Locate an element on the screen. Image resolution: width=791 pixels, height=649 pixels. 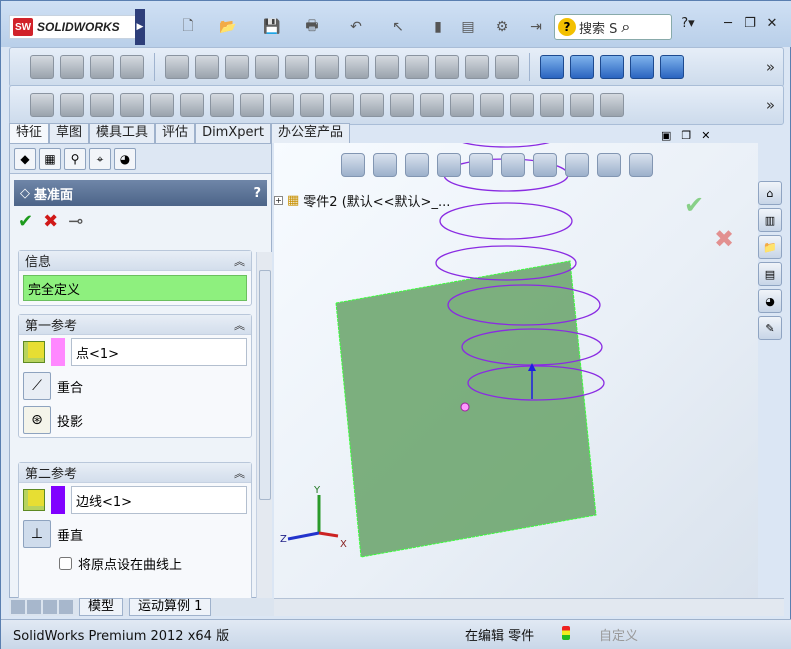
draft-icon is located at coordinates (447, 67).